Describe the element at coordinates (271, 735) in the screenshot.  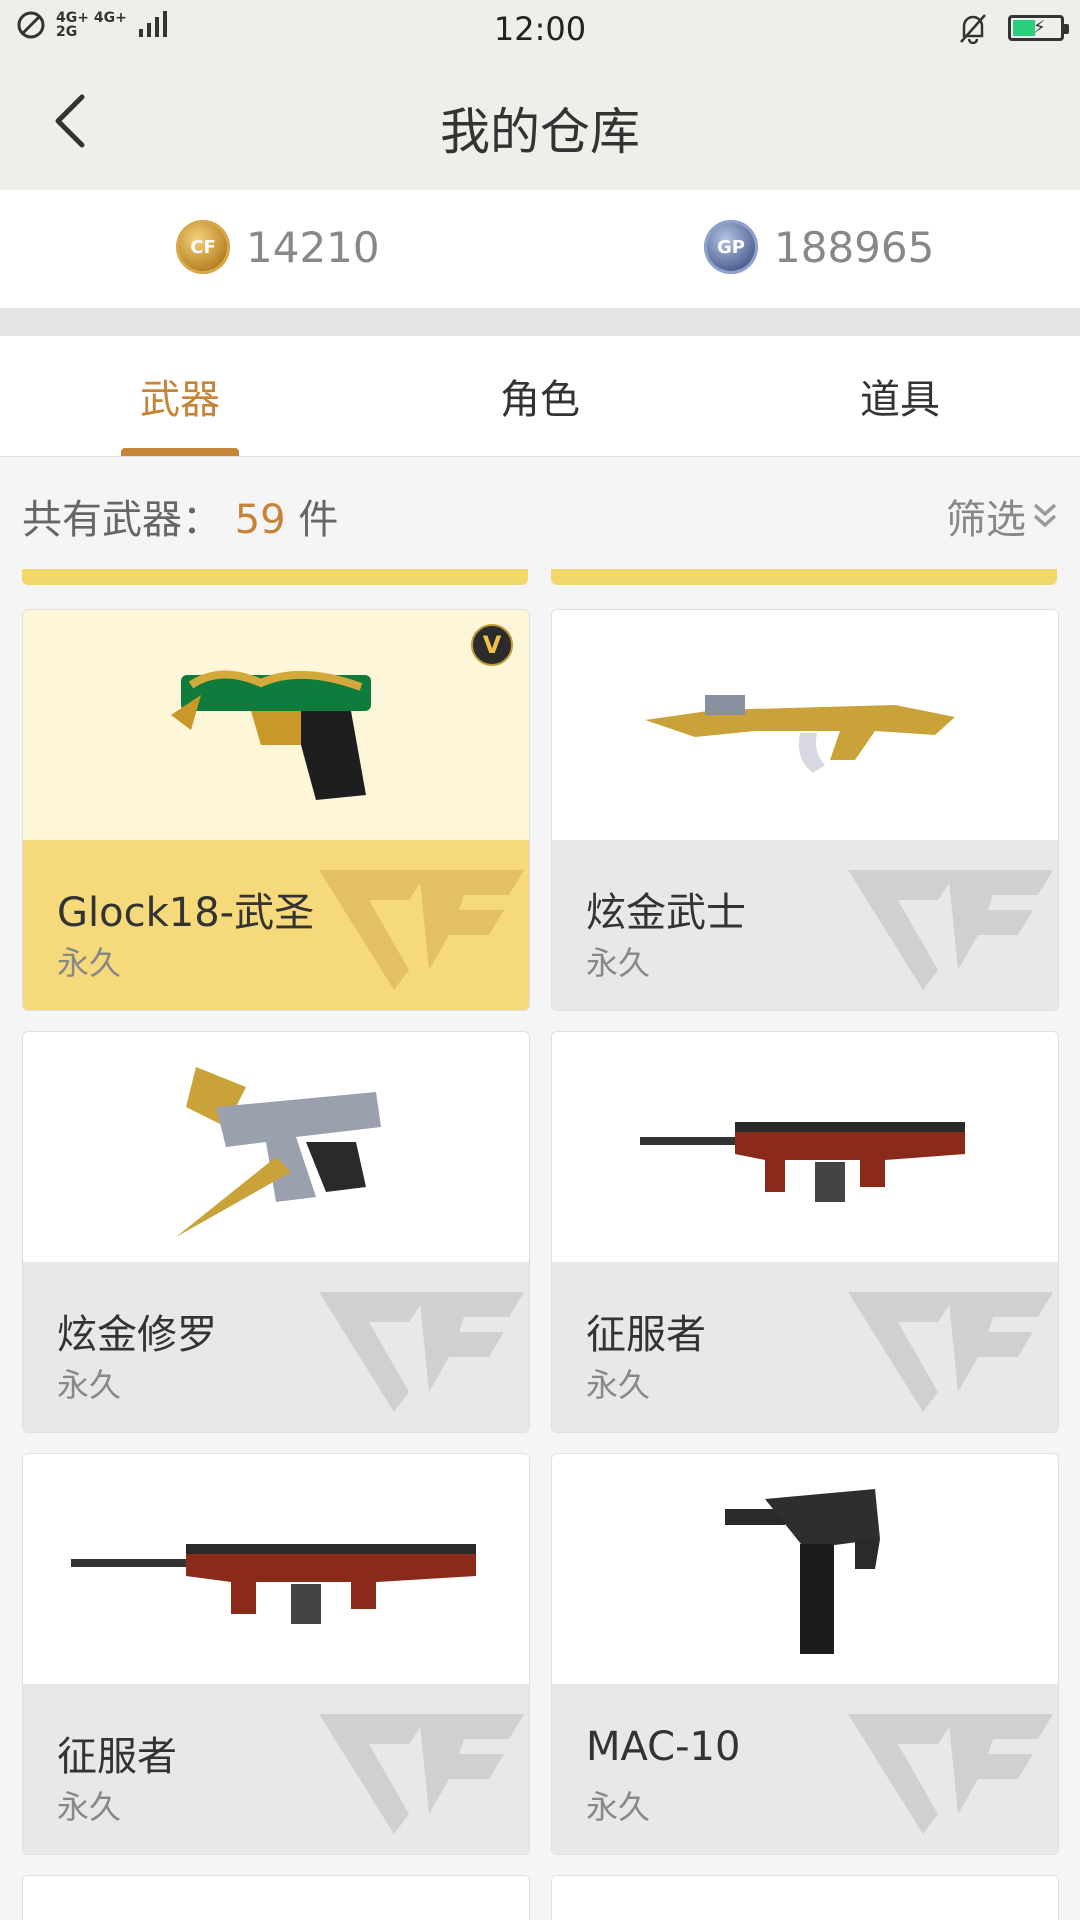
I see `pistol-icon` at that location.